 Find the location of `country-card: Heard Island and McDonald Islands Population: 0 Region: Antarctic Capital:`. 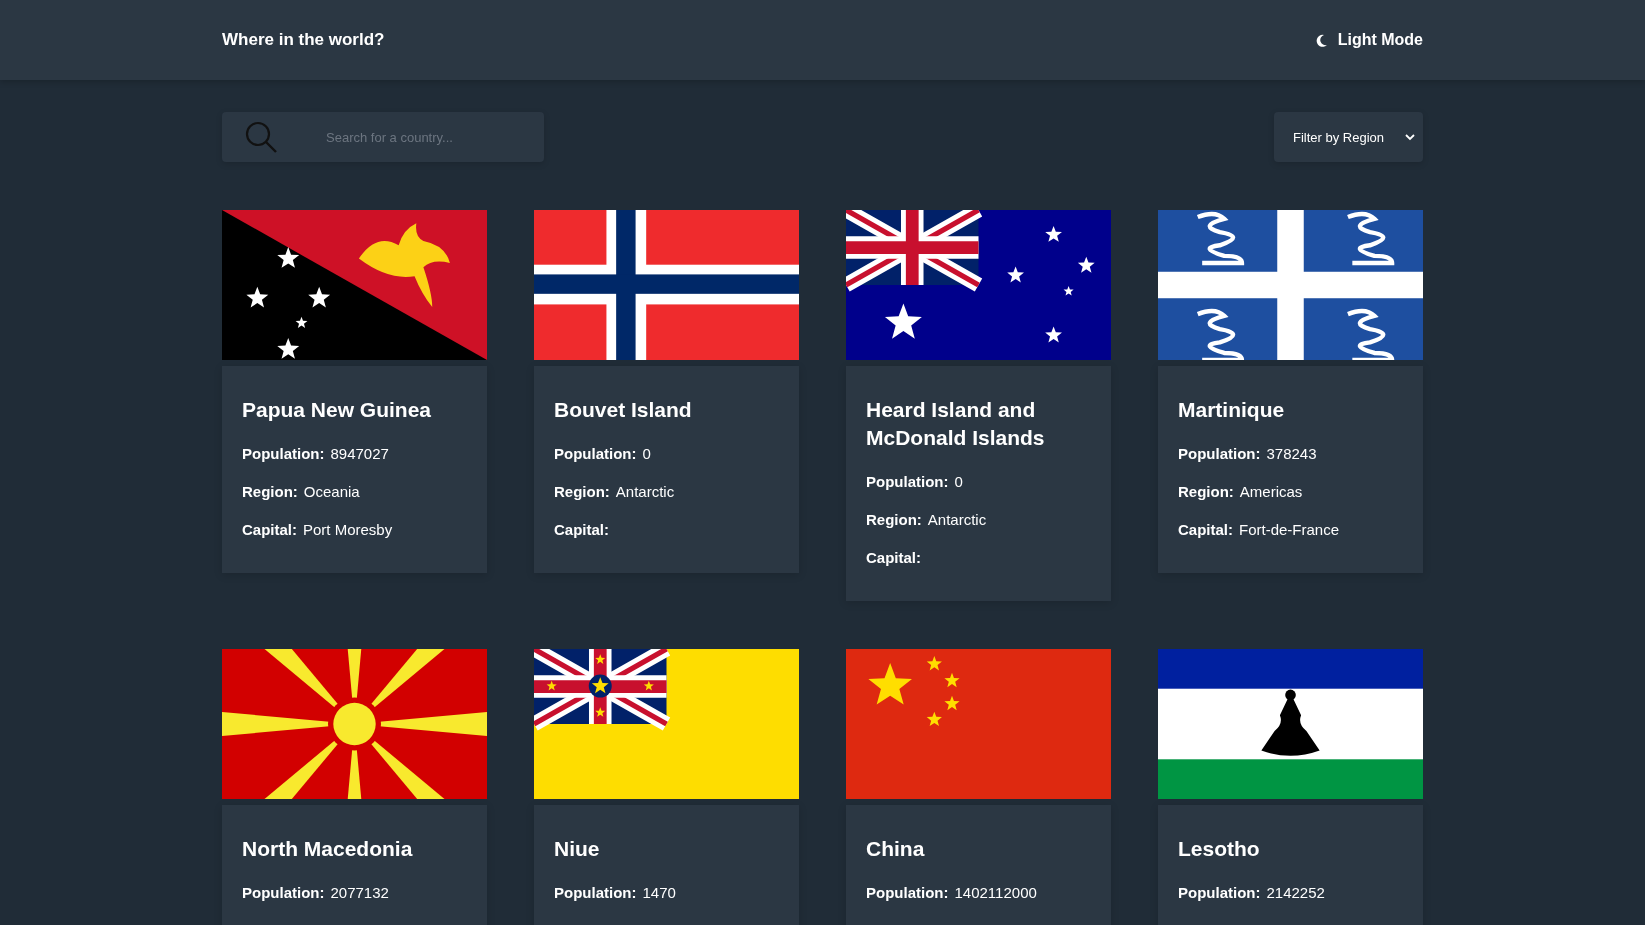

country-card: Heard Island and McDonald Islands Population: 0 Region: Antarctic Capital: is located at coordinates (978, 483).